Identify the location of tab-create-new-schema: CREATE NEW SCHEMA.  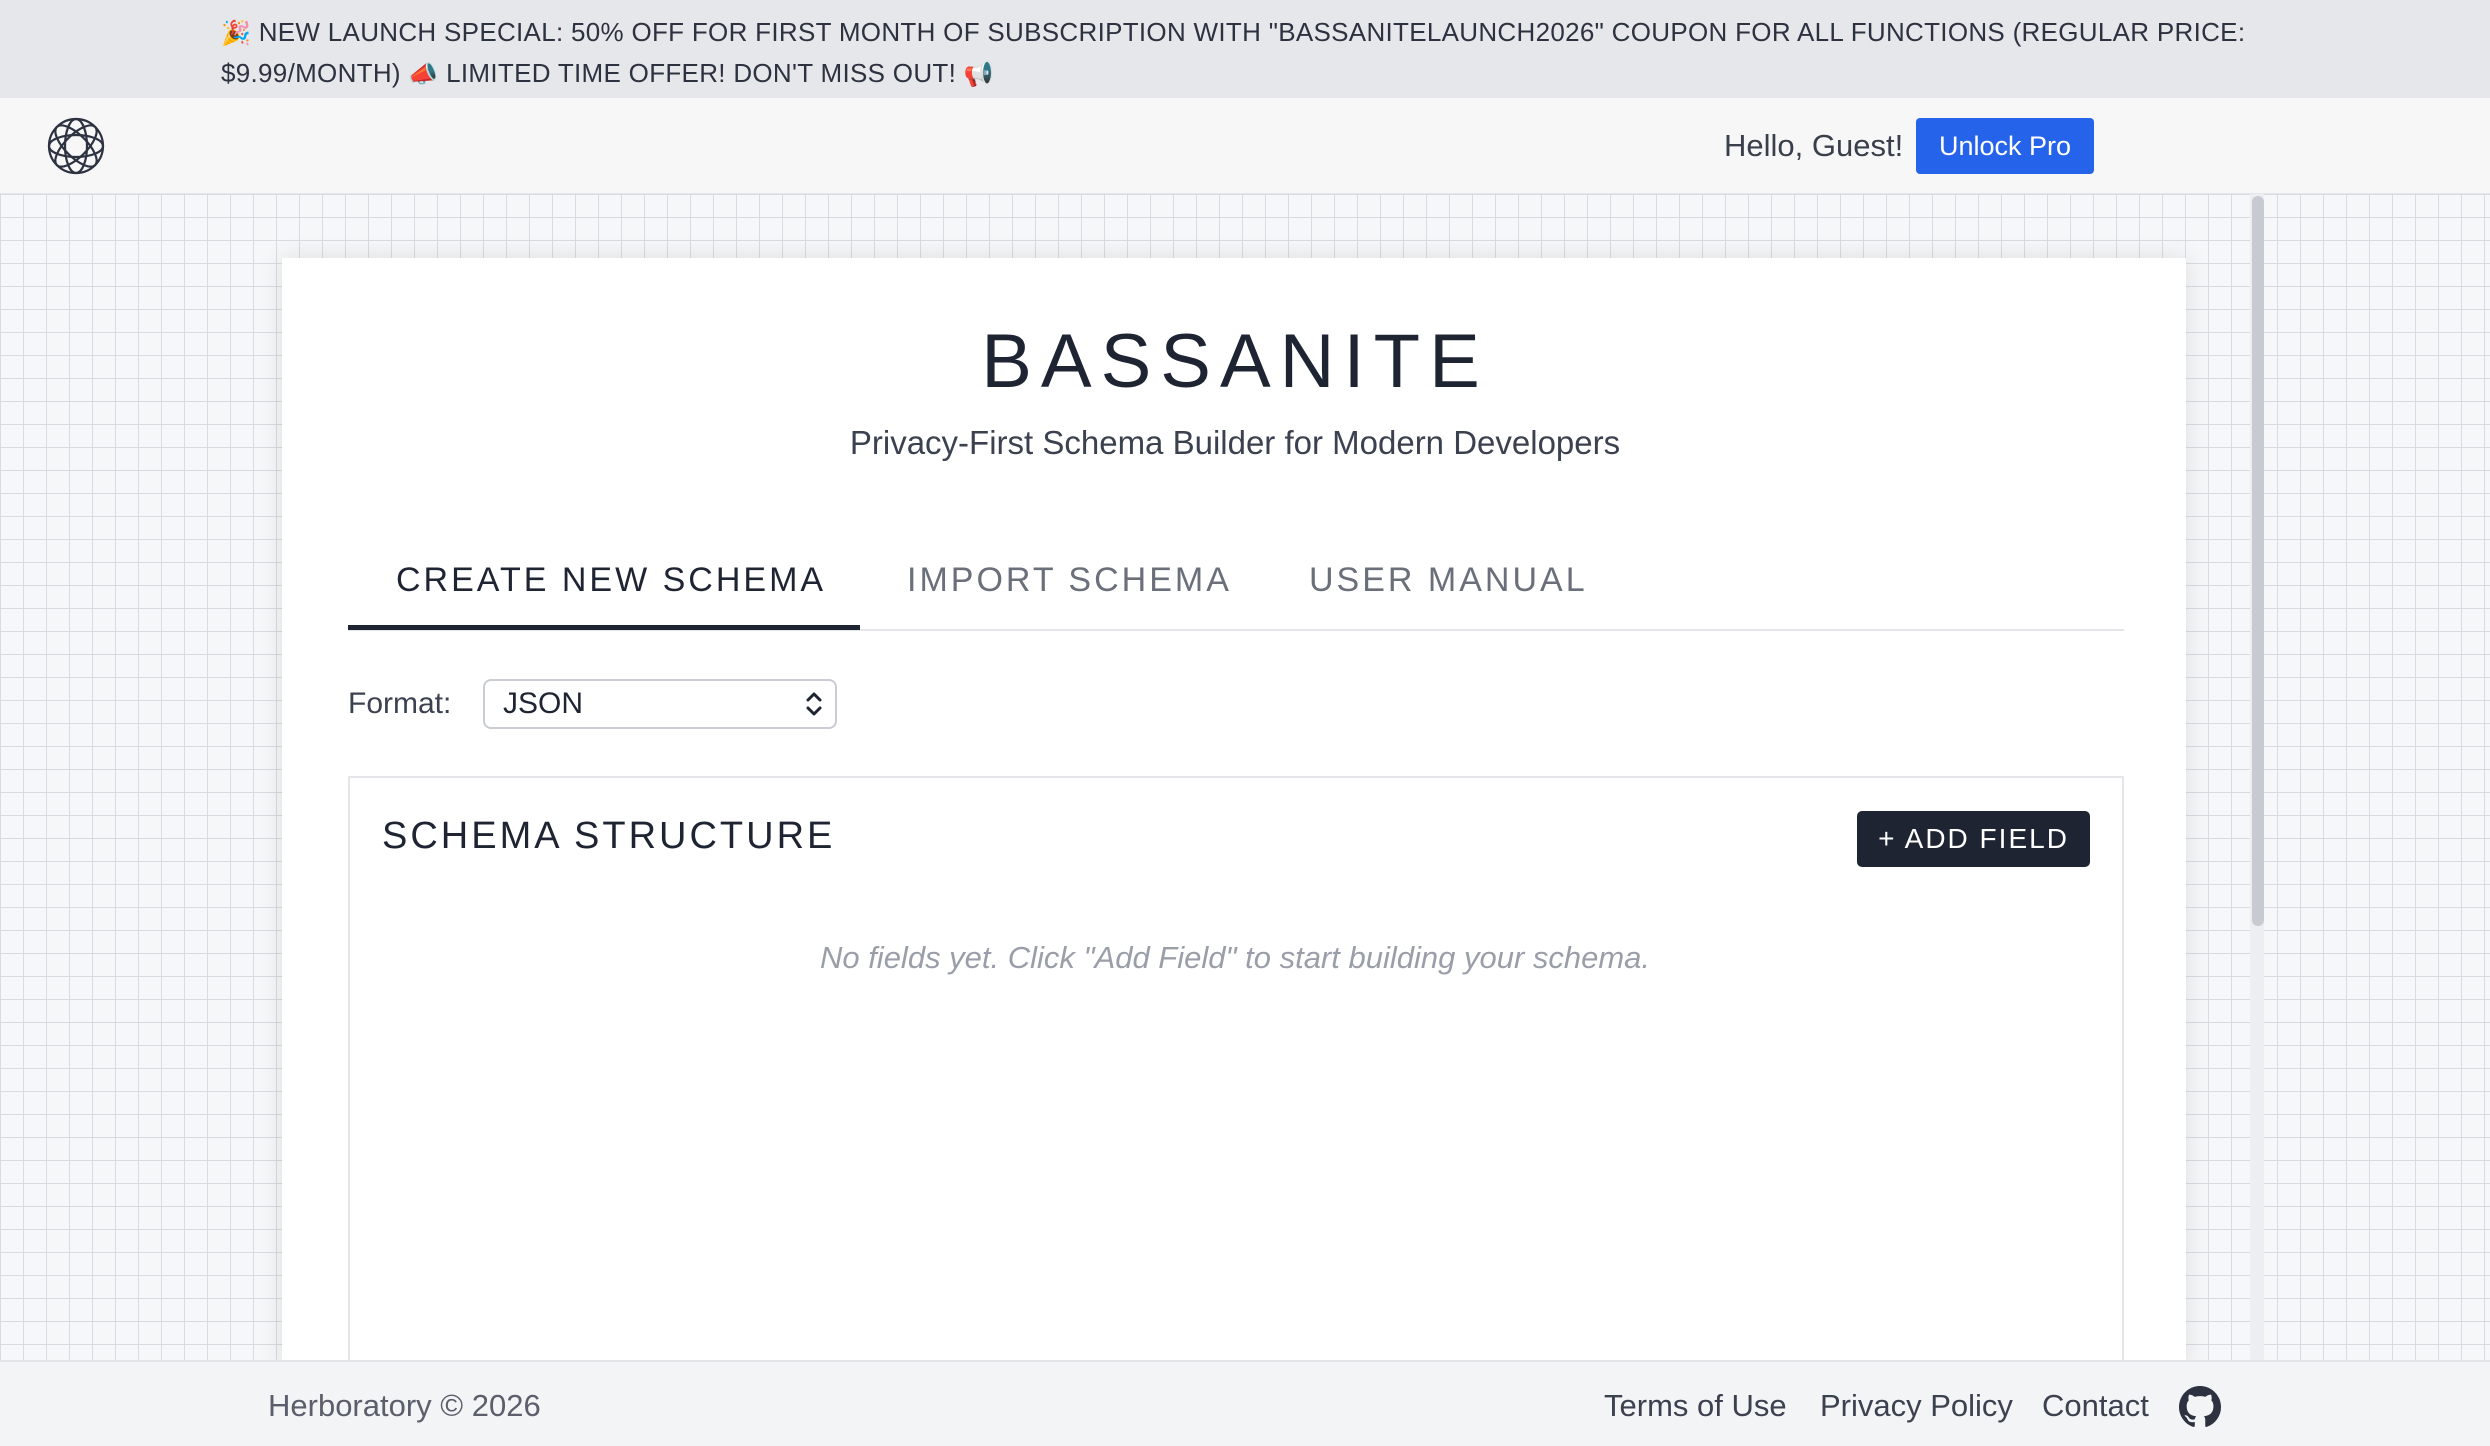
(611, 592).